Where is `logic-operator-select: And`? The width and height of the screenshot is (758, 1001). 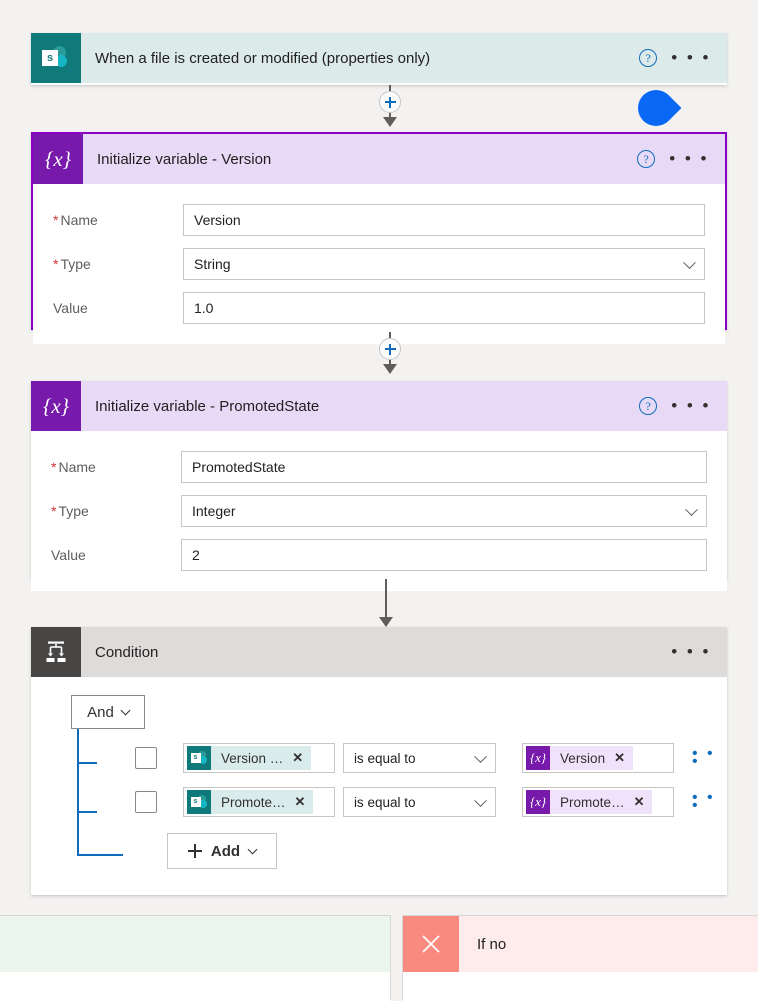
logic-operator-select: And is located at coordinates (108, 712).